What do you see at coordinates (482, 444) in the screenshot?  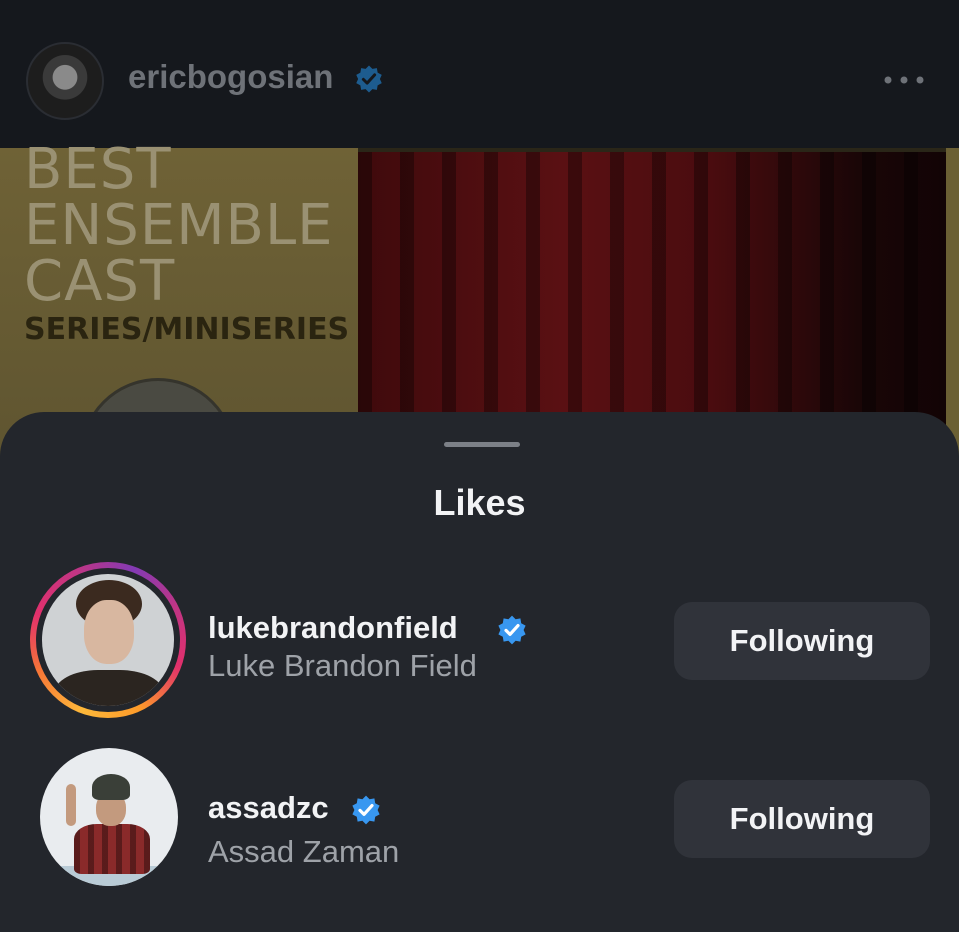 I see `sheet-drag-handle` at bounding box center [482, 444].